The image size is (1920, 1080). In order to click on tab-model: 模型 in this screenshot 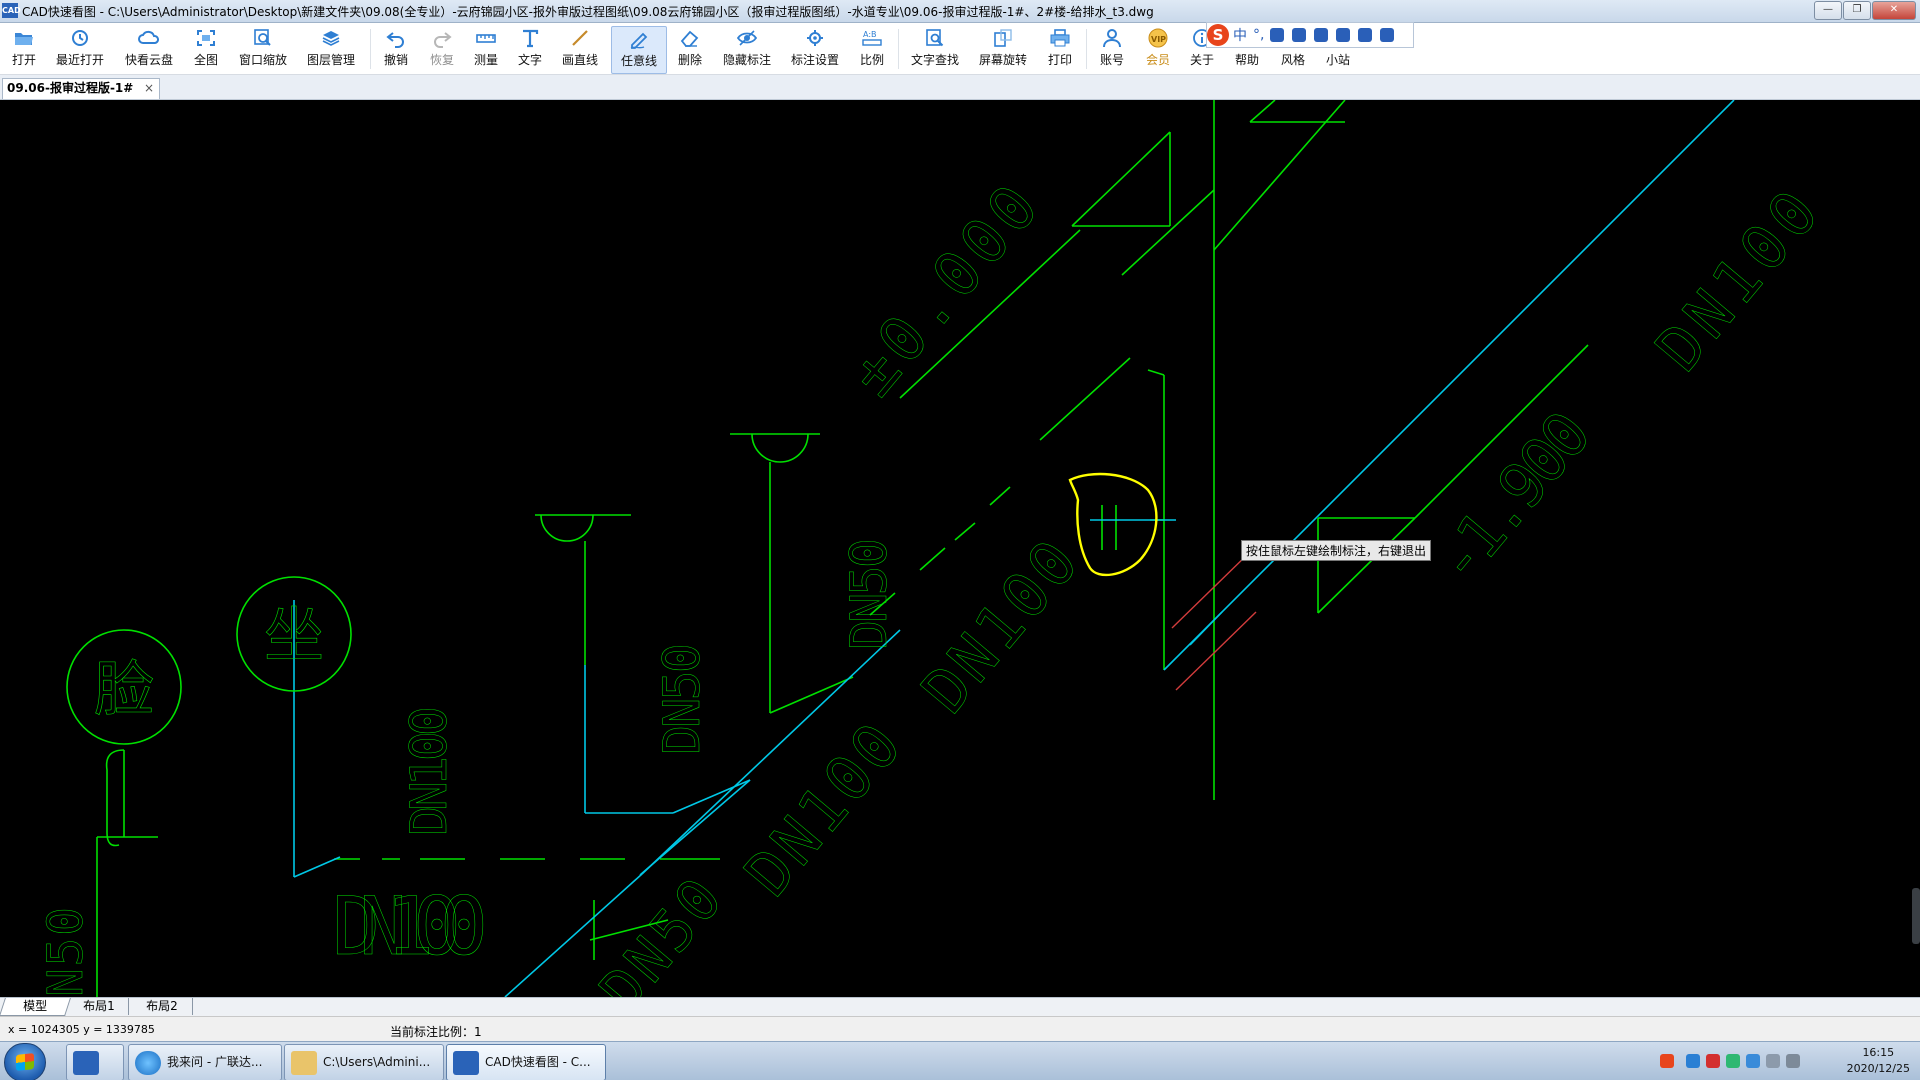, I will do `click(35, 1007)`.